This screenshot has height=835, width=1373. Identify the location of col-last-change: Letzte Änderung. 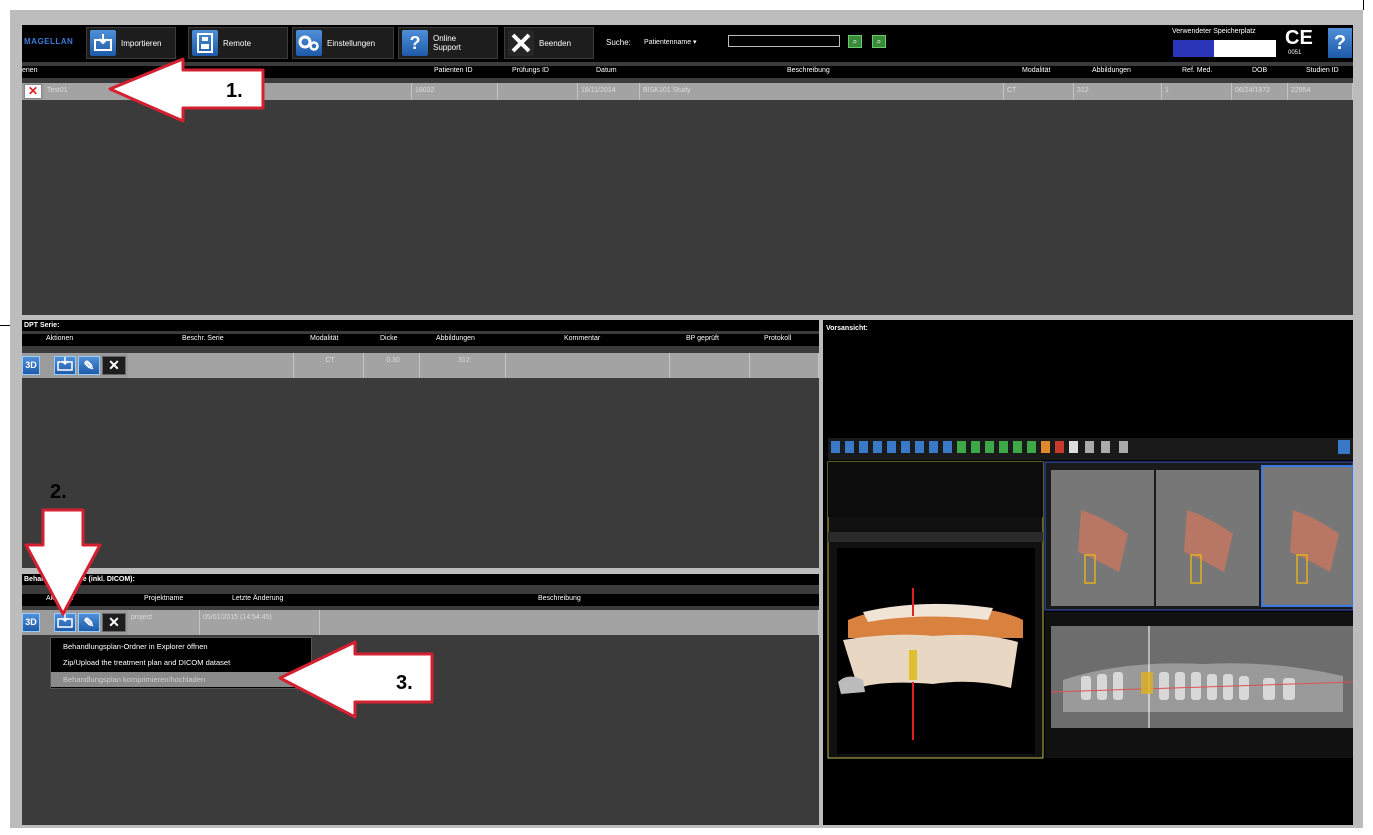
(257, 598).